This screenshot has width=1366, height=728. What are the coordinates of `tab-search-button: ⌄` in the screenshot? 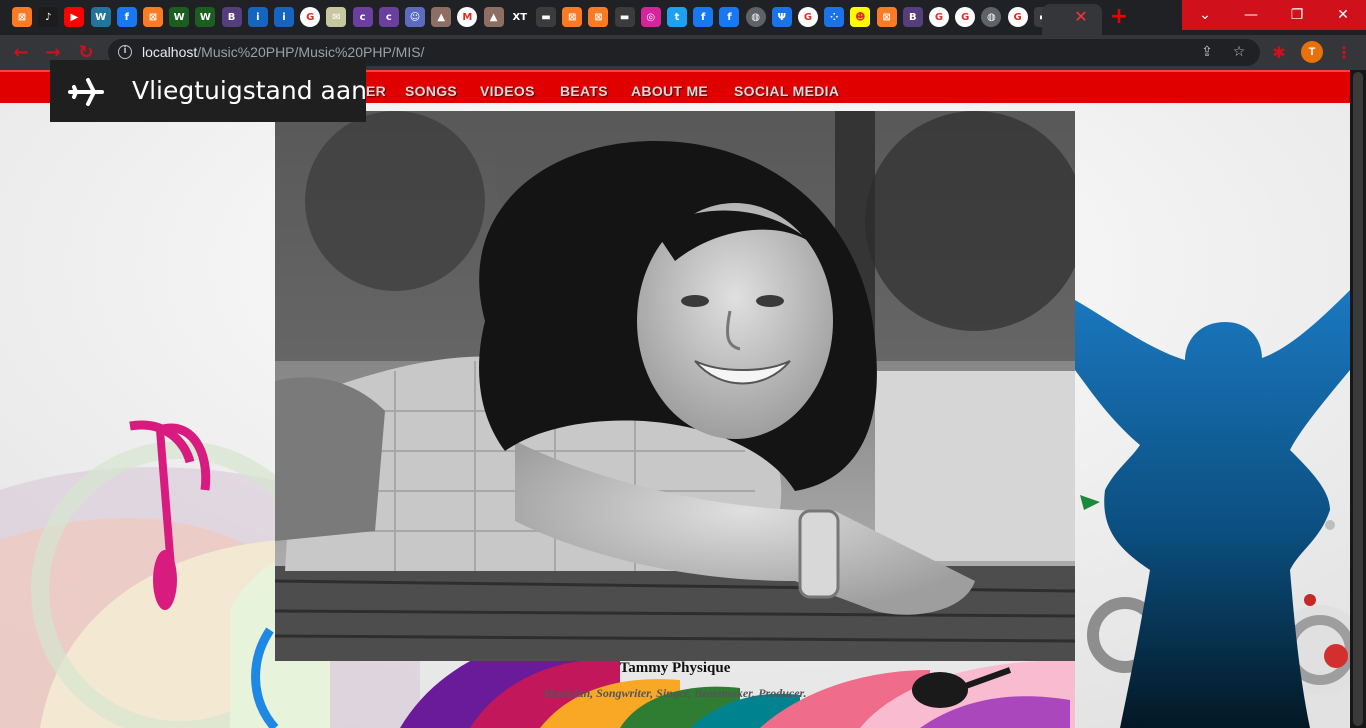 It's located at (1205, 15).